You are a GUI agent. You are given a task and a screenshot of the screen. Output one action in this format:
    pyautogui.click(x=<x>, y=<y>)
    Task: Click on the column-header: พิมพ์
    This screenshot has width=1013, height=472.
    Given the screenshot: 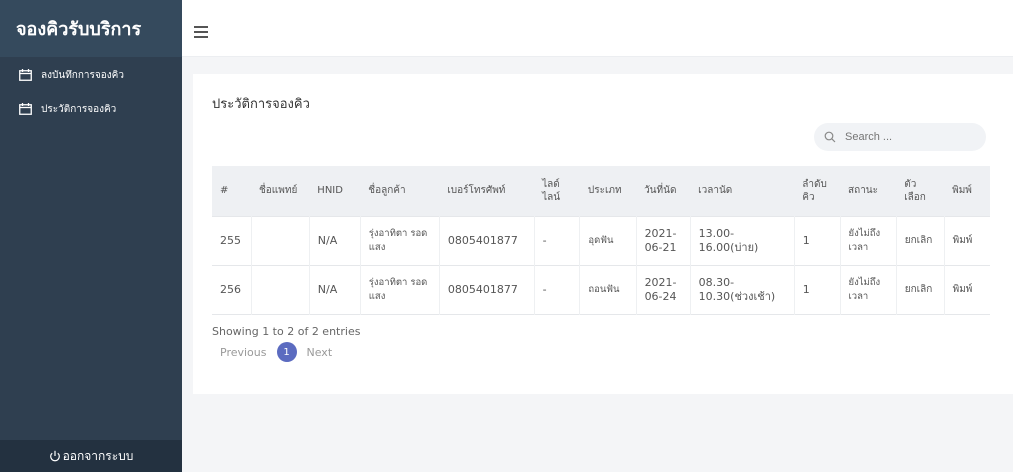 What is the action you would take?
    pyautogui.click(x=967, y=191)
    